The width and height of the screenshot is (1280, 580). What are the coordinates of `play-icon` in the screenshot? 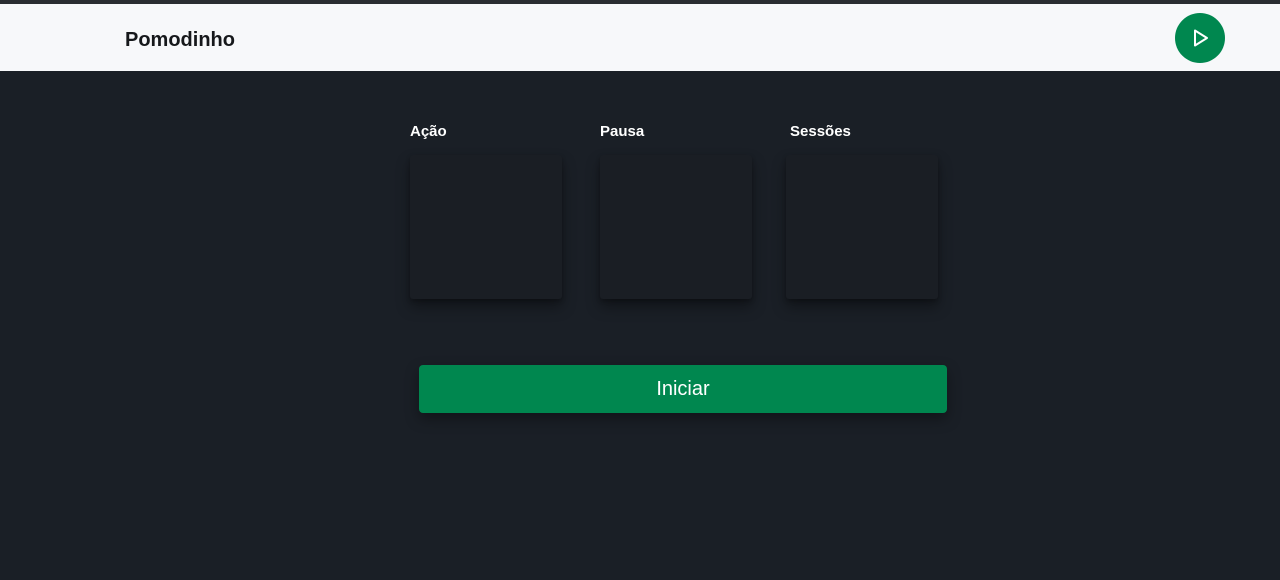 It's located at (1200, 38).